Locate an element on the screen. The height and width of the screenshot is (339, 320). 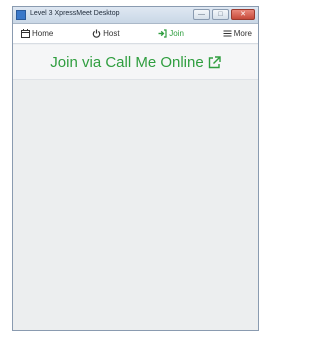
app-icon is located at coordinates (21, 15).